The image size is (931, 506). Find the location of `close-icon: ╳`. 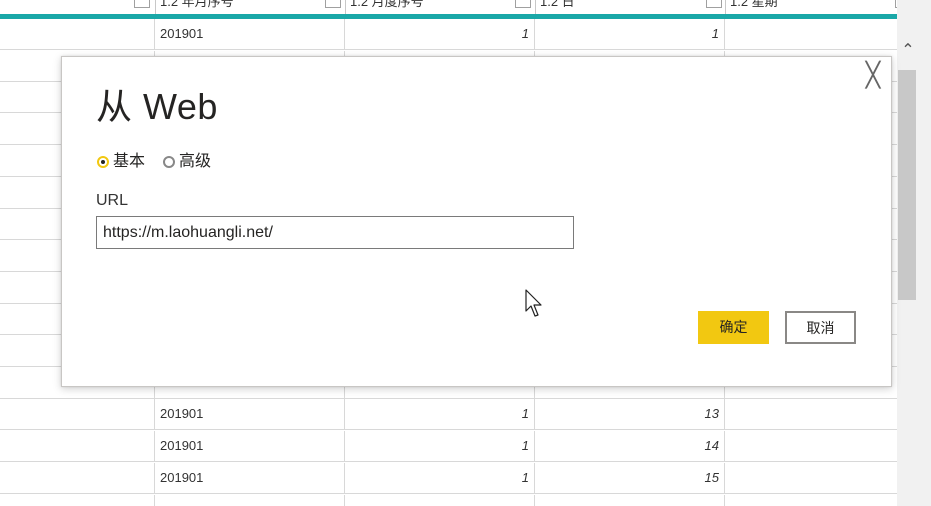

close-icon: ╳ is located at coordinates (873, 76).